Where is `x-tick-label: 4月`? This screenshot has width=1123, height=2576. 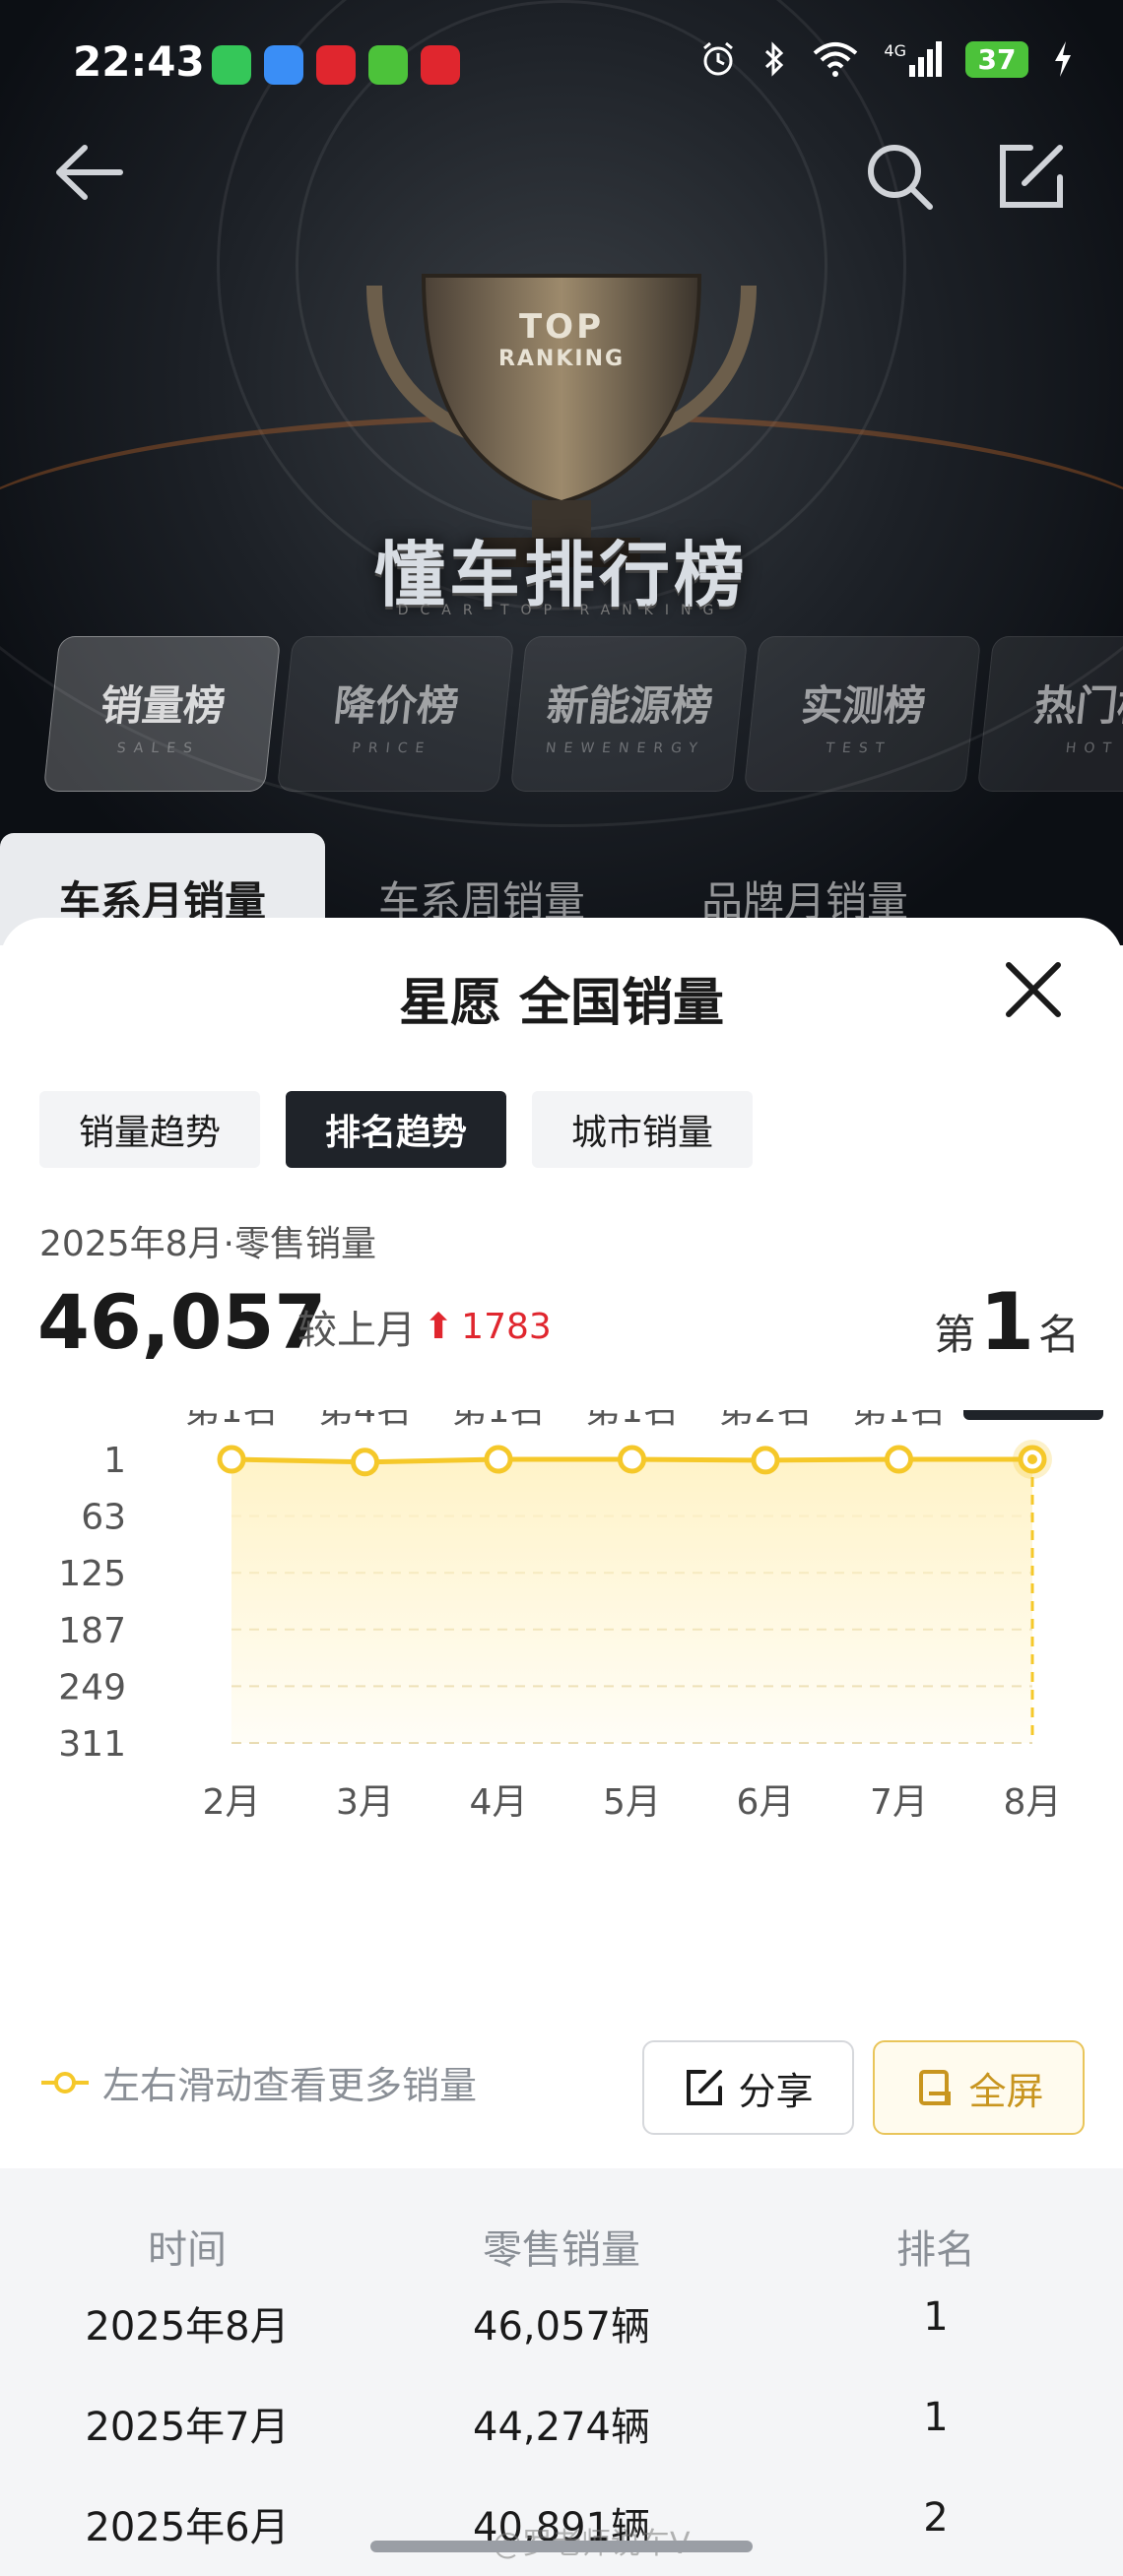 x-tick-label: 4月 is located at coordinates (499, 1802).